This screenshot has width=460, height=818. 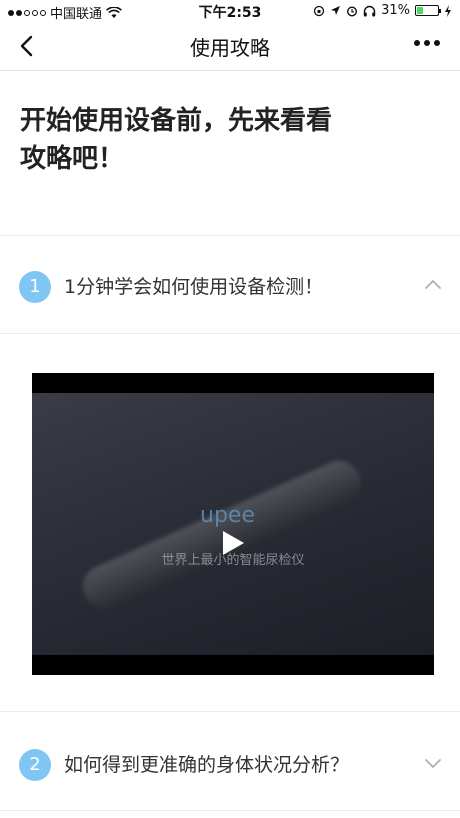 What do you see at coordinates (369, 10) in the screenshot?
I see `headphones-icon` at bounding box center [369, 10].